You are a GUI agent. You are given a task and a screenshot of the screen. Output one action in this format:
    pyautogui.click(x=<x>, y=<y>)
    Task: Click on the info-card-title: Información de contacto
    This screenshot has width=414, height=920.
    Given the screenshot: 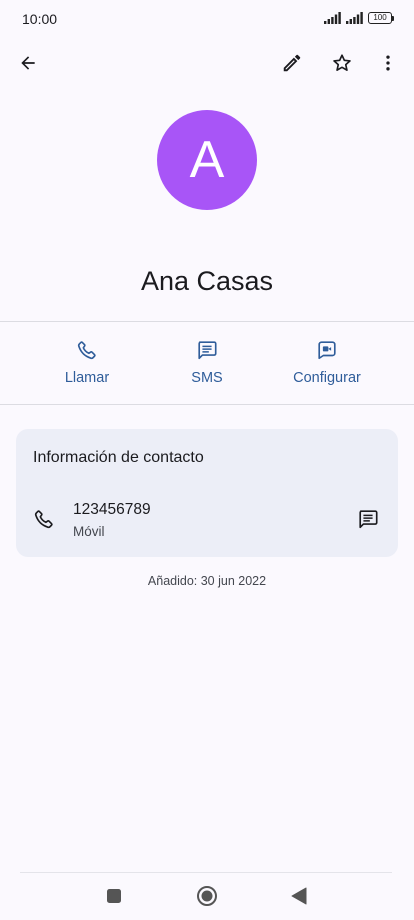 What is the action you would take?
    pyautogui.click(x=118, y=457)
    